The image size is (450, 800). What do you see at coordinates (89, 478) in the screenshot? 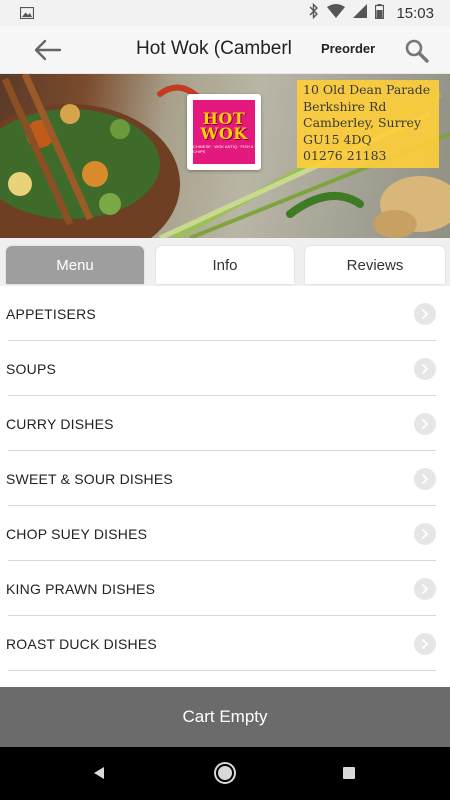
I see `menu-category-label: SWEET & SOUR DISHES` at bounding box center [89, 478].